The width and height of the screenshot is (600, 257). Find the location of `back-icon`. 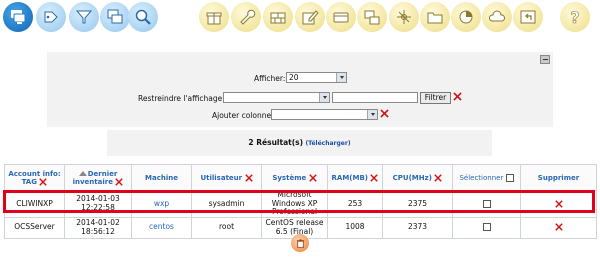

back-icon is located at coordinates (528, 17).